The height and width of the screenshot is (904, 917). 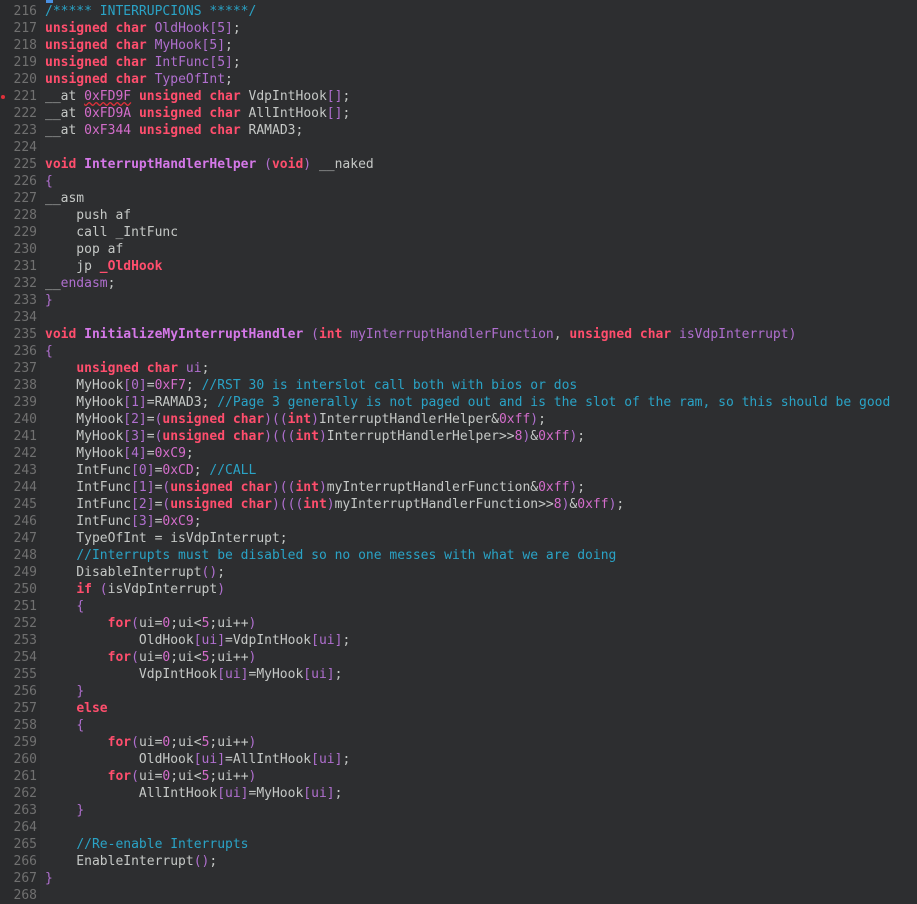 I want to click on code-line: 258 {, so click(x=458, y=725).